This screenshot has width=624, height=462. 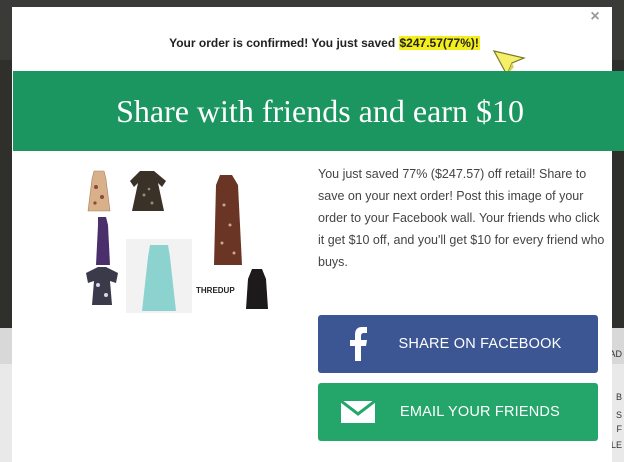 What do you see at coordinates (178, 239) in the screenshot?
I see `order-items-image: THREDUP` at bounding box center [178, 239].